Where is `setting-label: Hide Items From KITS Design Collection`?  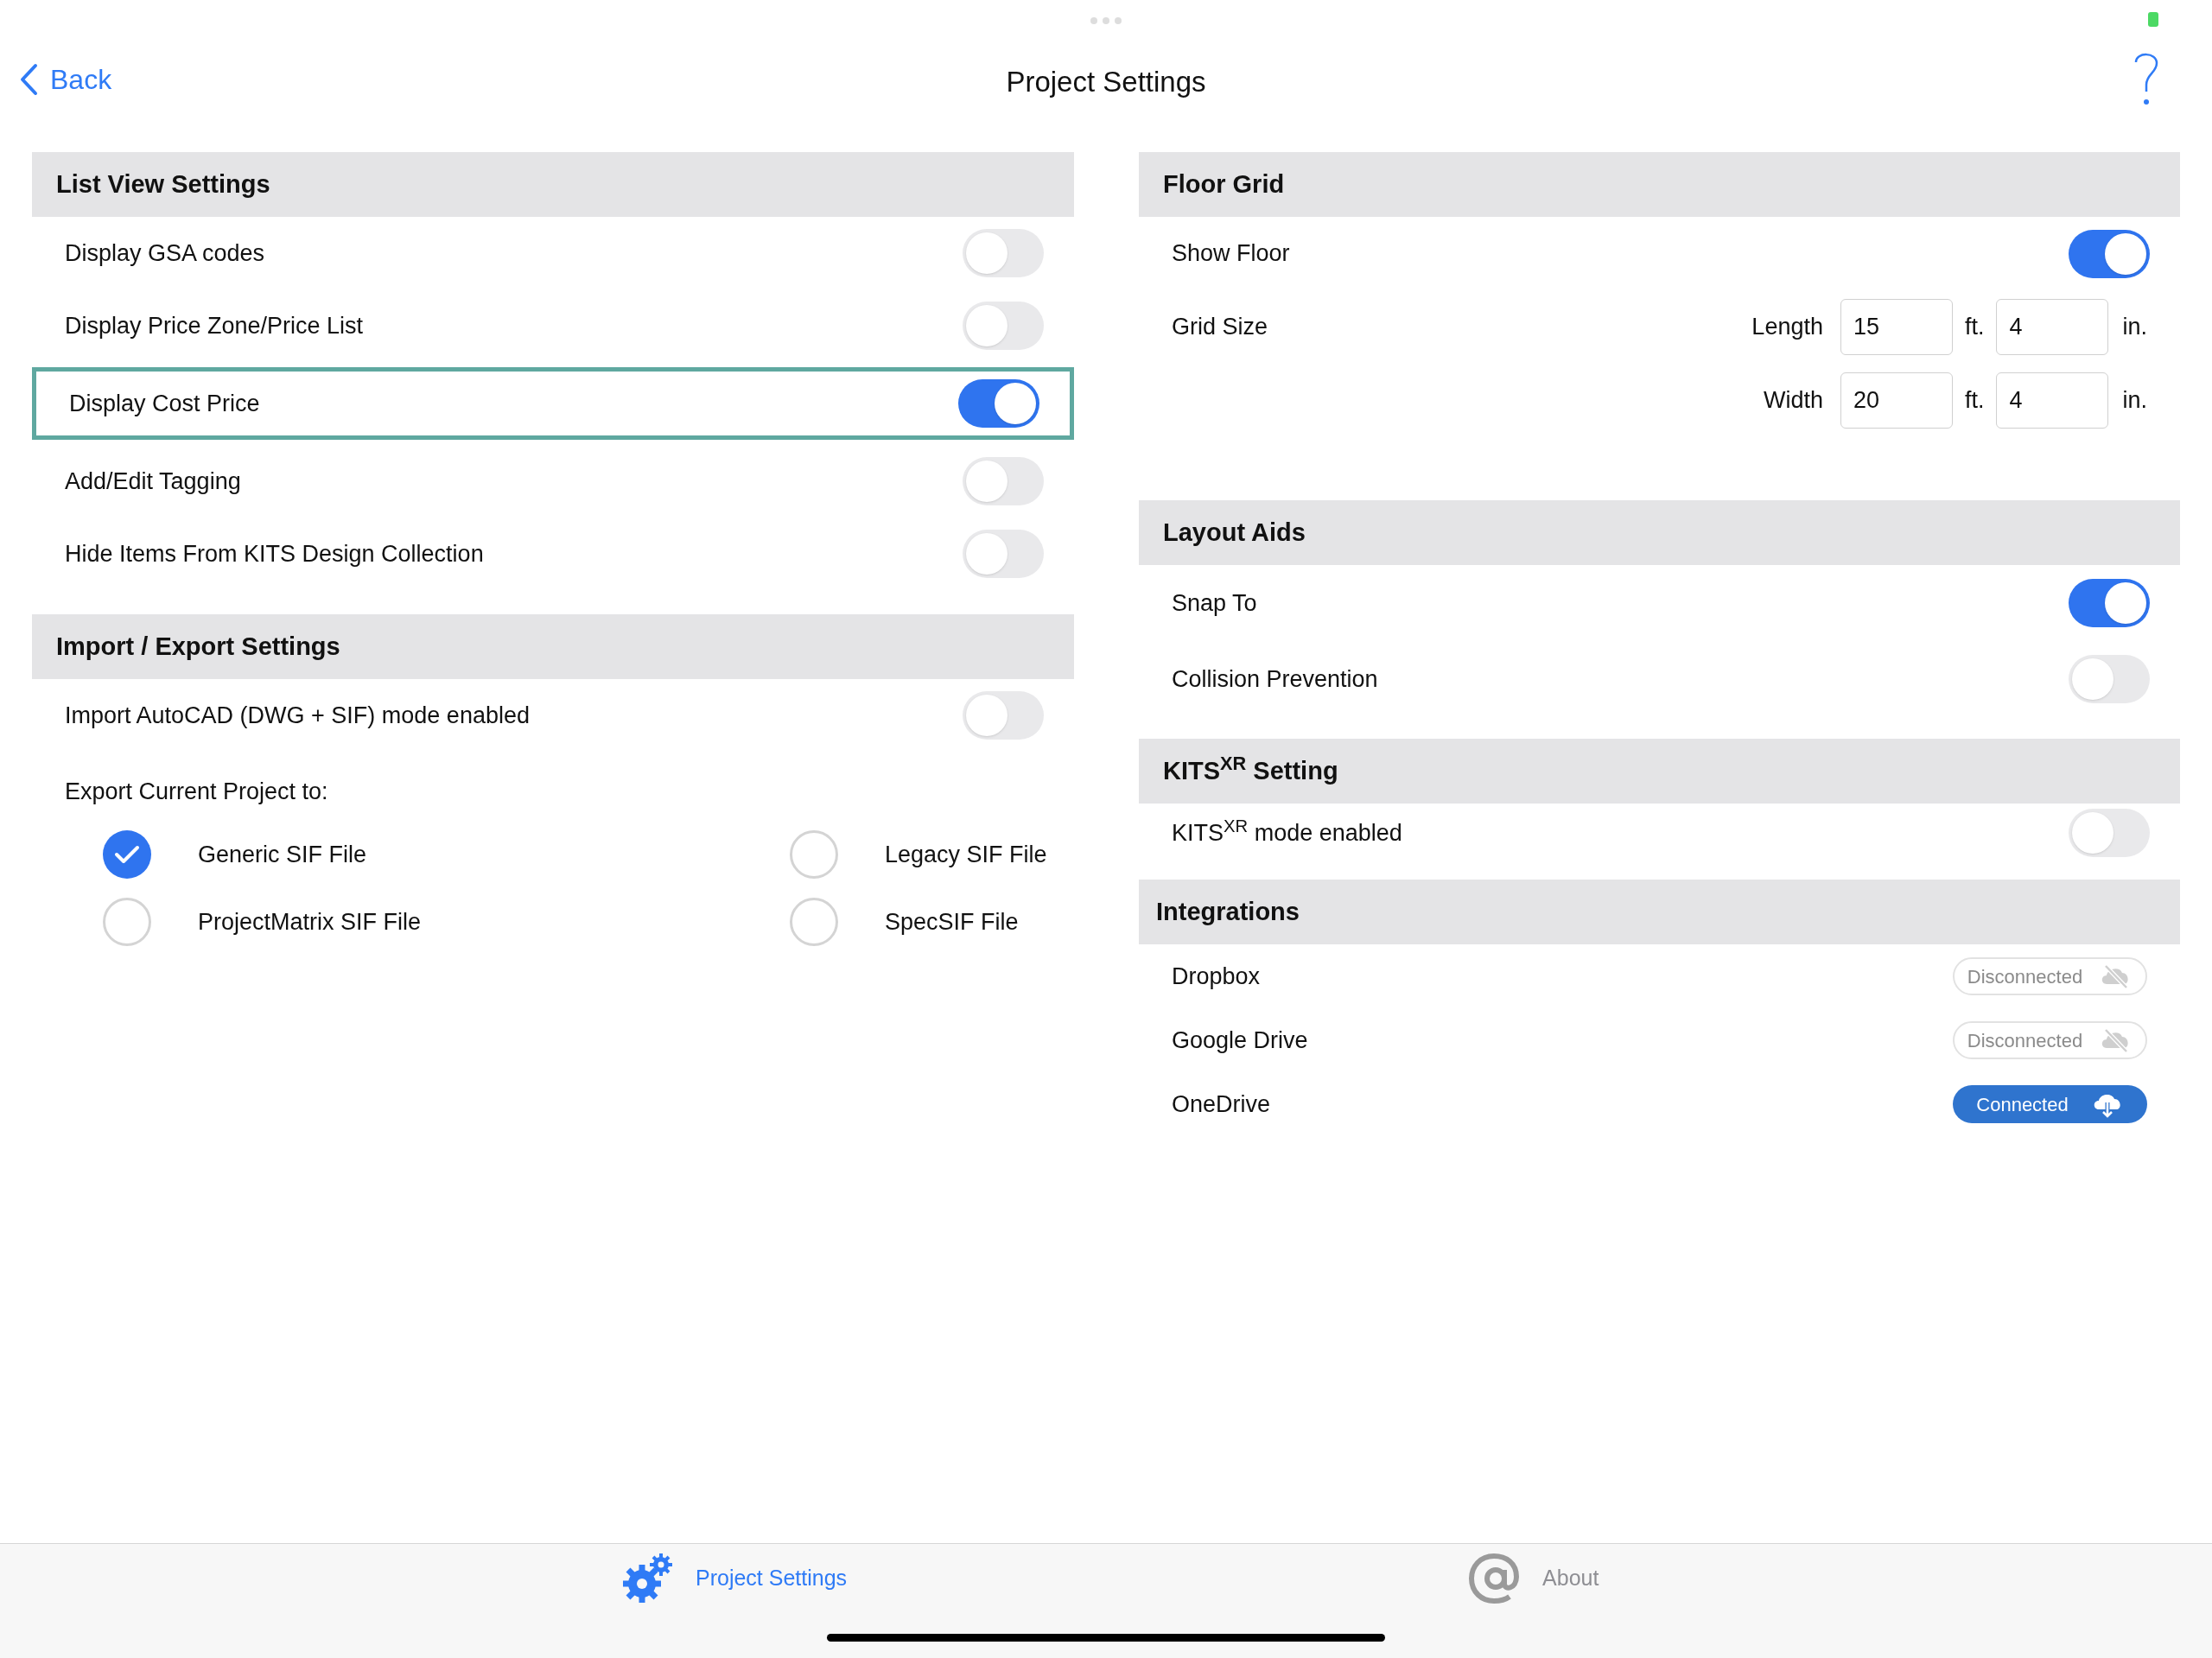 setting-label: Hide Items From KITS Design Collection is located at coordinates (274, 554).